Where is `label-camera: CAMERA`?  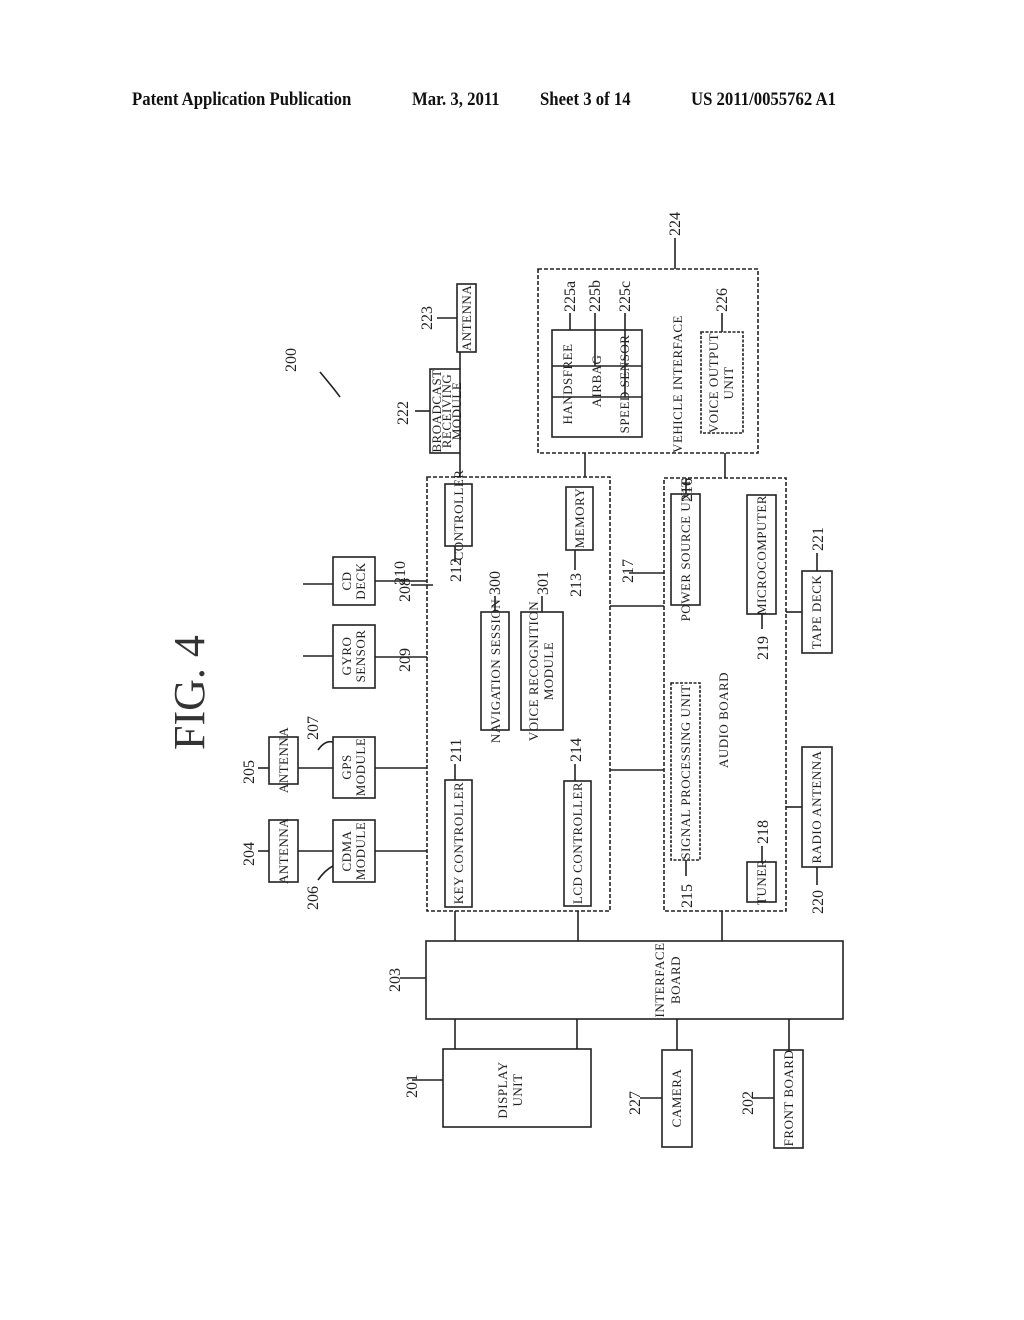
label-camera: CAMERA is located at coordinates (676, 1098).